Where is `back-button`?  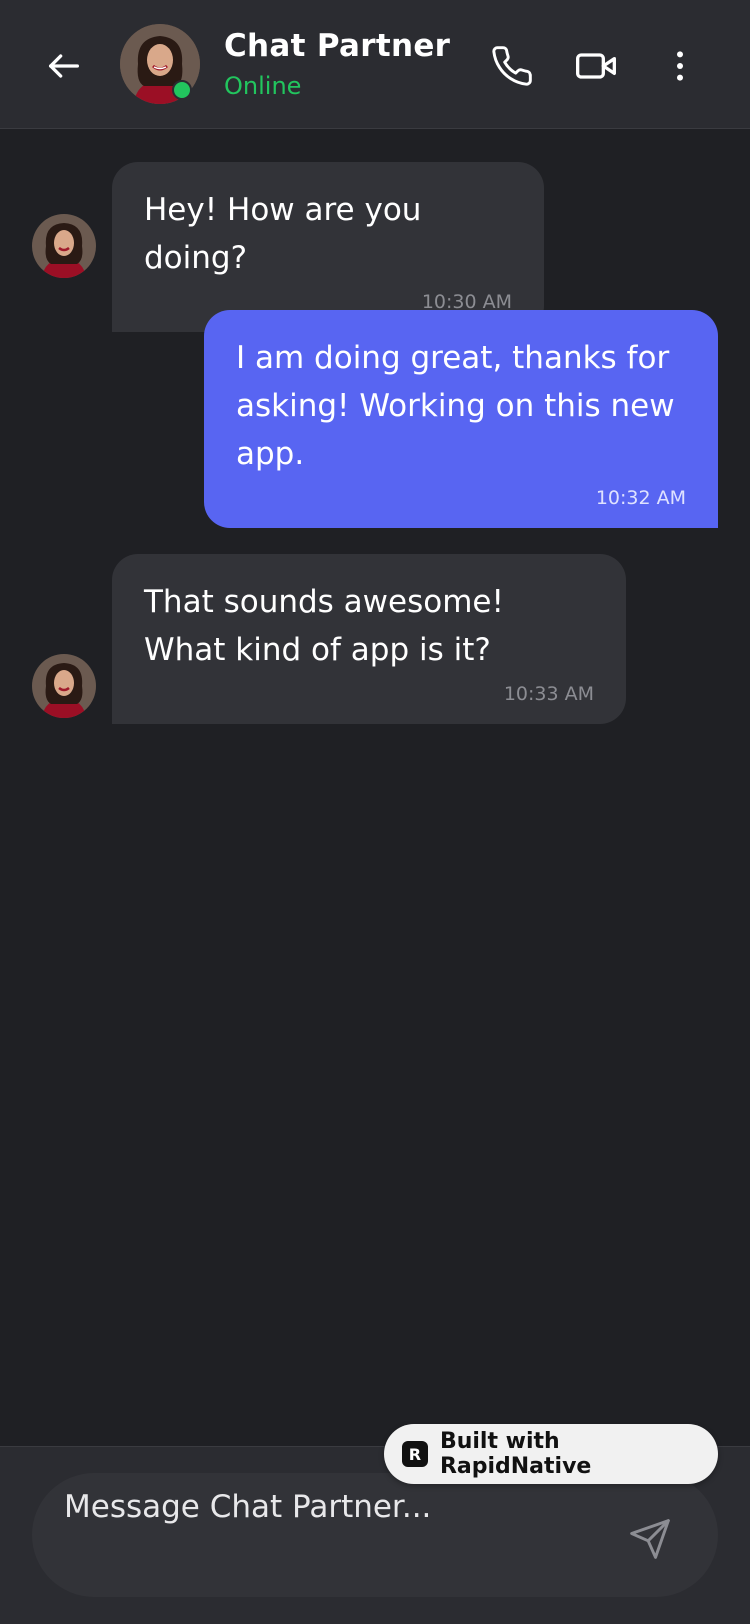 back-button is located at coordinates (64, 66).